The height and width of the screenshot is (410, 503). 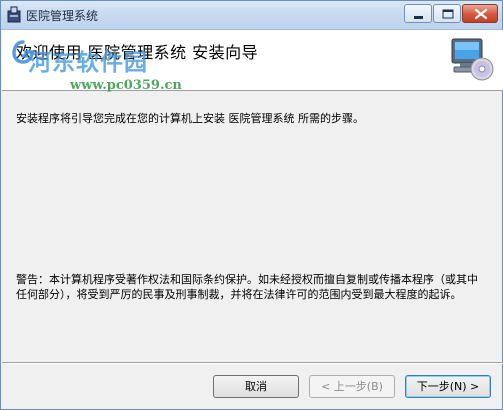 I want to click on close-icon, so click(x=481, y=14).